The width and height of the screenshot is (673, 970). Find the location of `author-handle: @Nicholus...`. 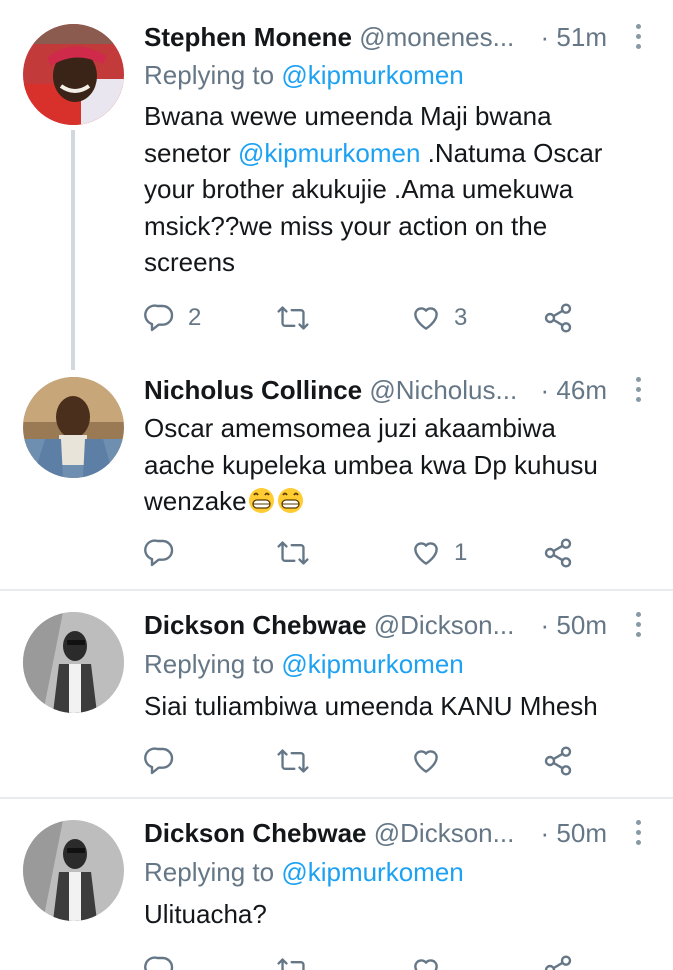

author-handle: @Nicholus... is located at coordinates (443, 390).